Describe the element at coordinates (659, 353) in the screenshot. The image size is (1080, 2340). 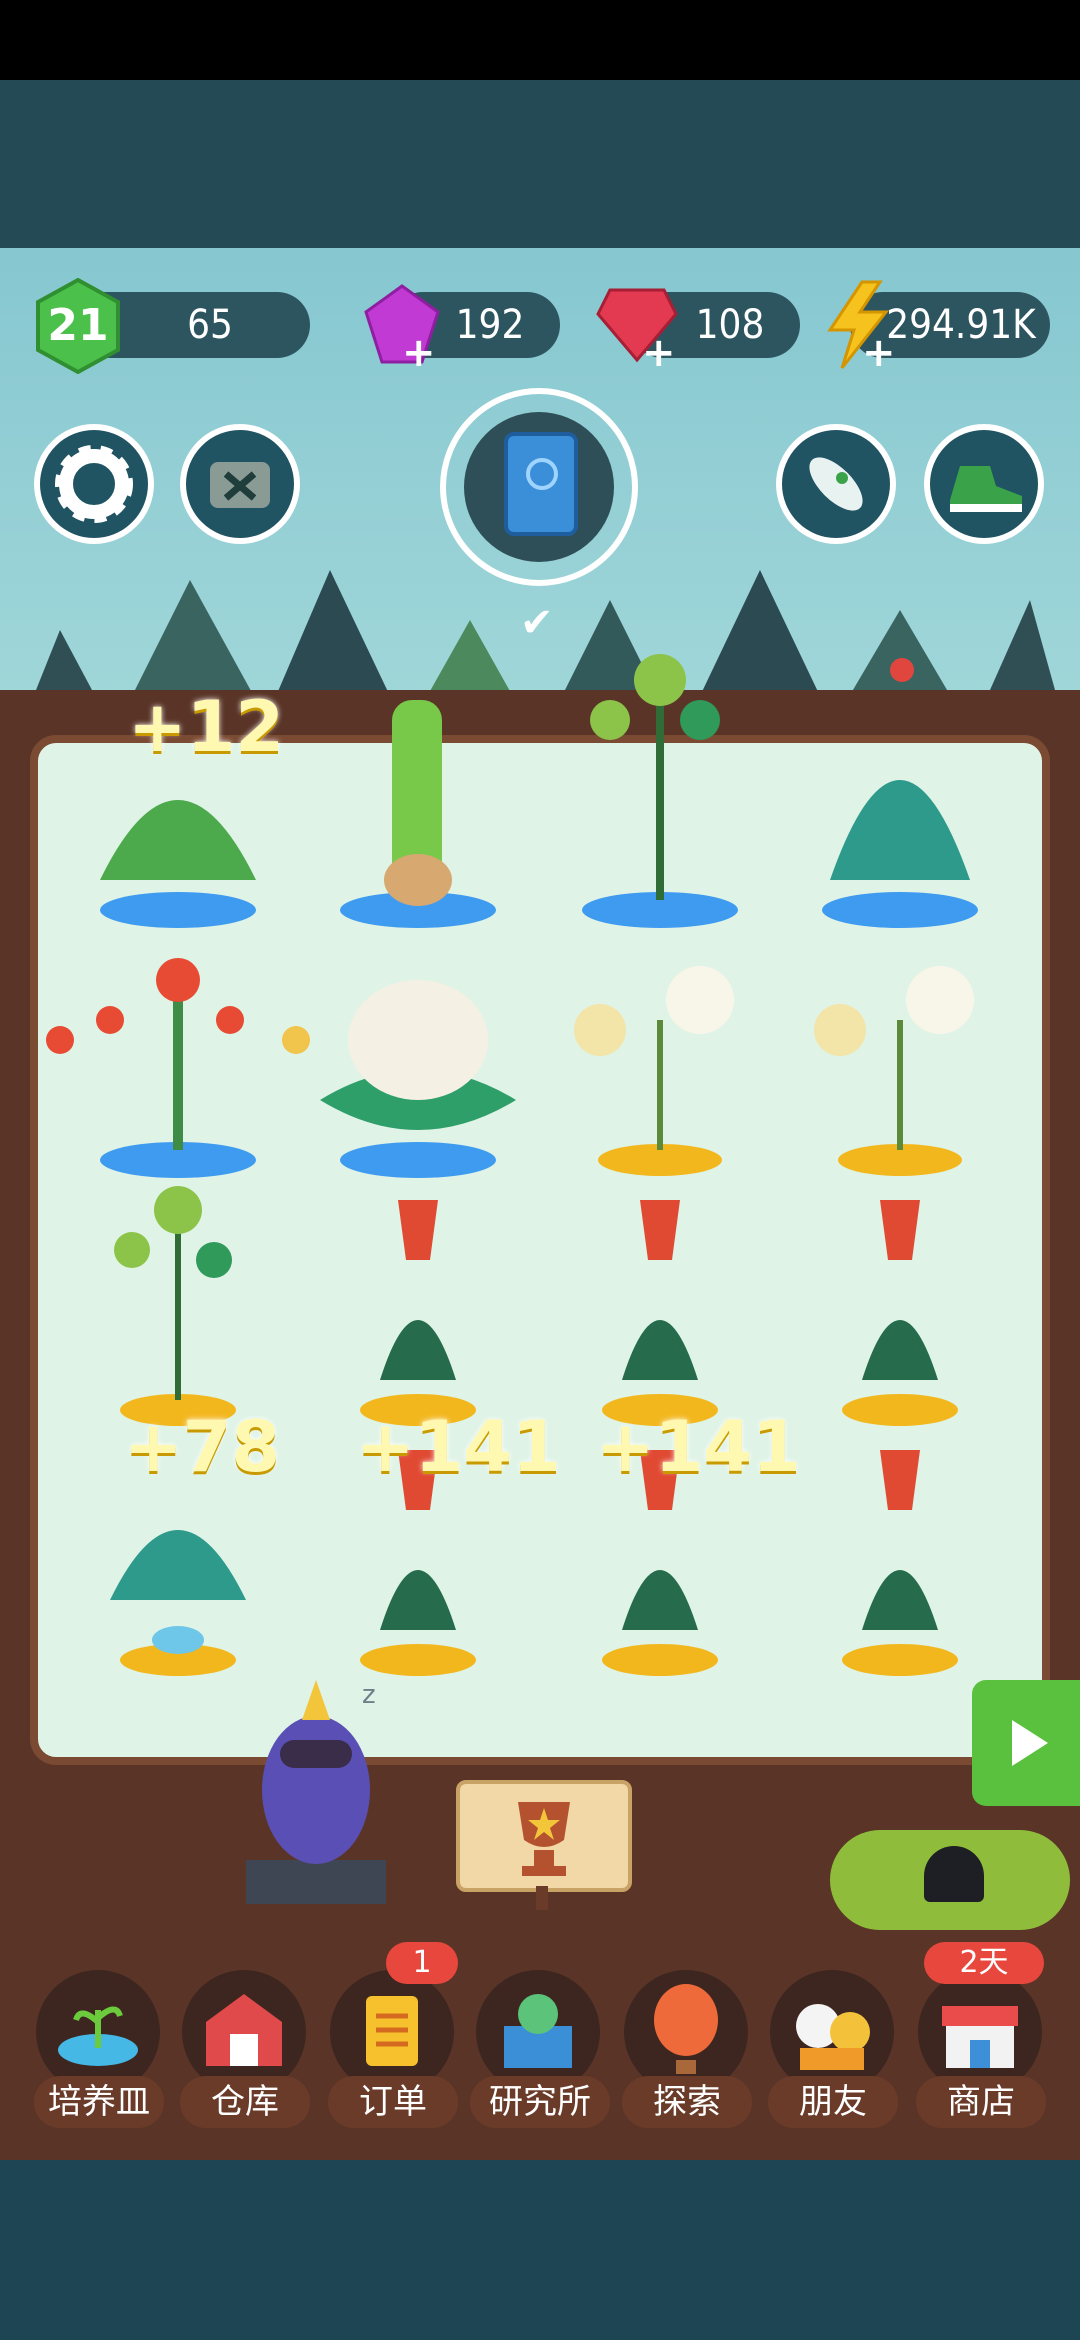
I see `add-ruby-icon: +` at that location.